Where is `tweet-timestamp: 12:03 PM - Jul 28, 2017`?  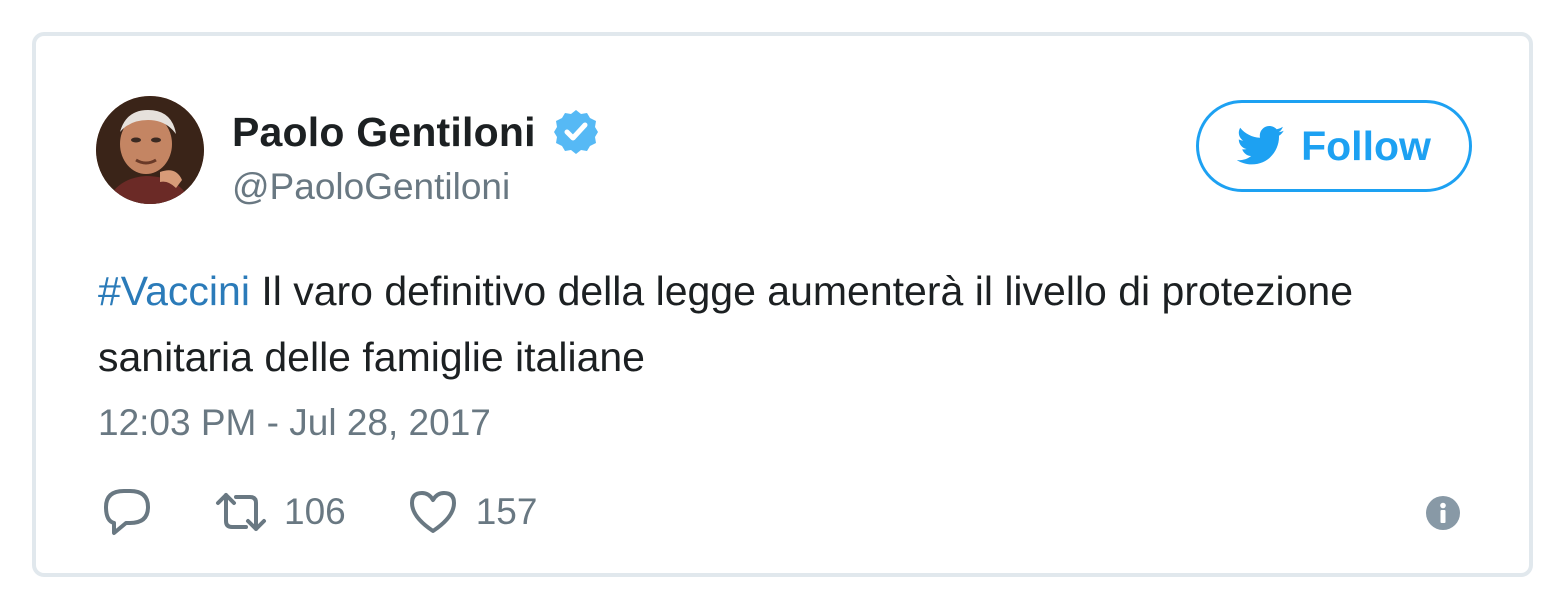 tweet-timestamp: 12:03 PM - Jul 28, 2017 is located at coordinates (294, 423).